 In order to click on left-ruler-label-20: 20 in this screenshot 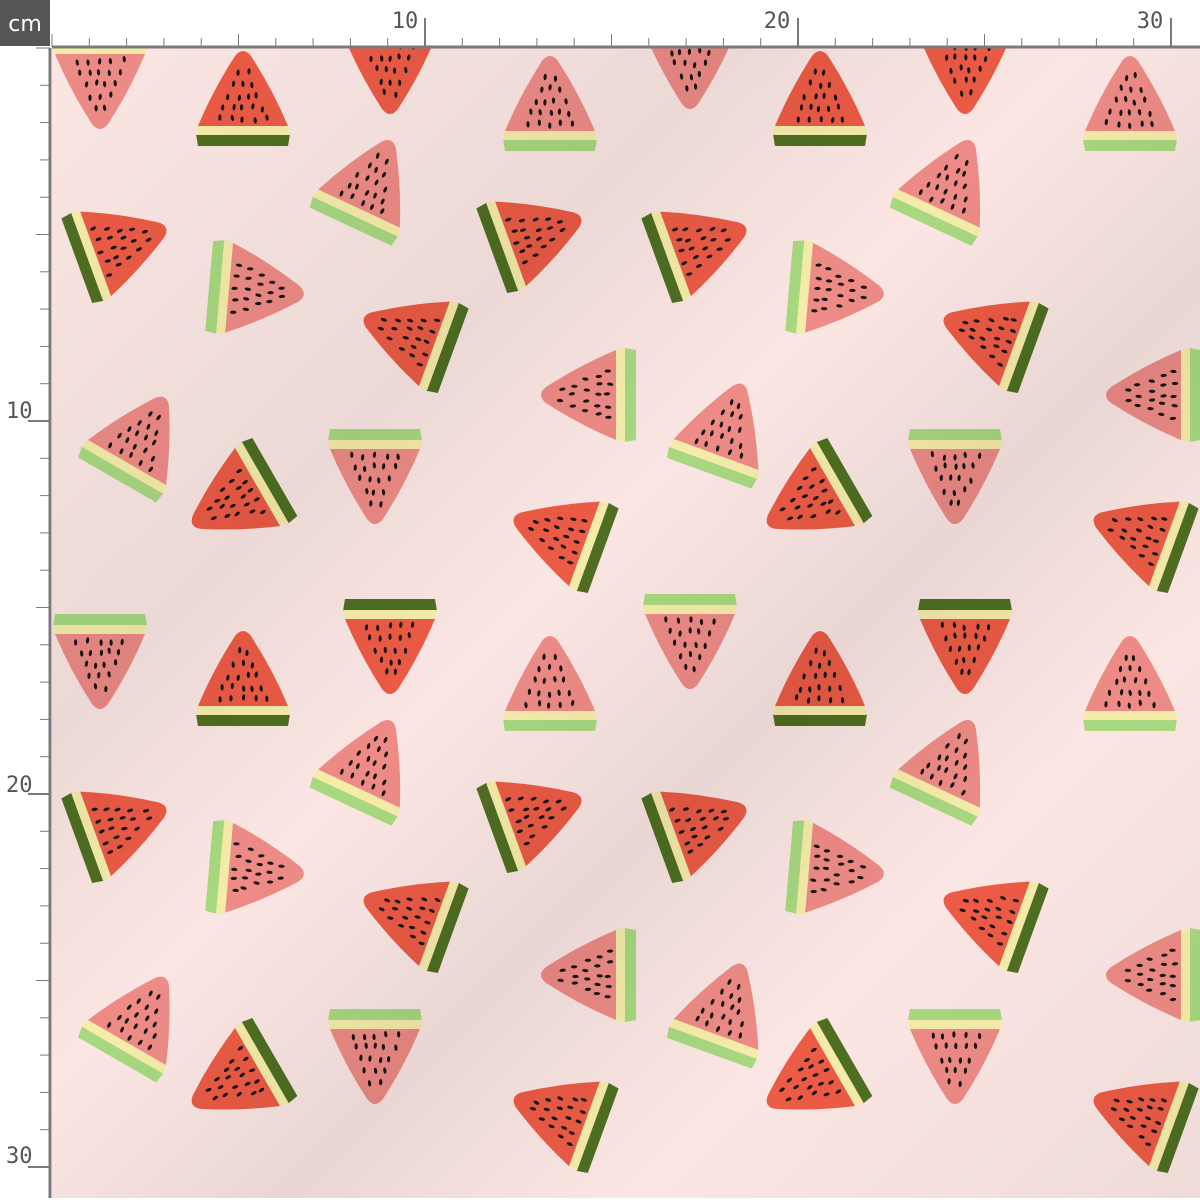, I will do `click(19, 785)`.